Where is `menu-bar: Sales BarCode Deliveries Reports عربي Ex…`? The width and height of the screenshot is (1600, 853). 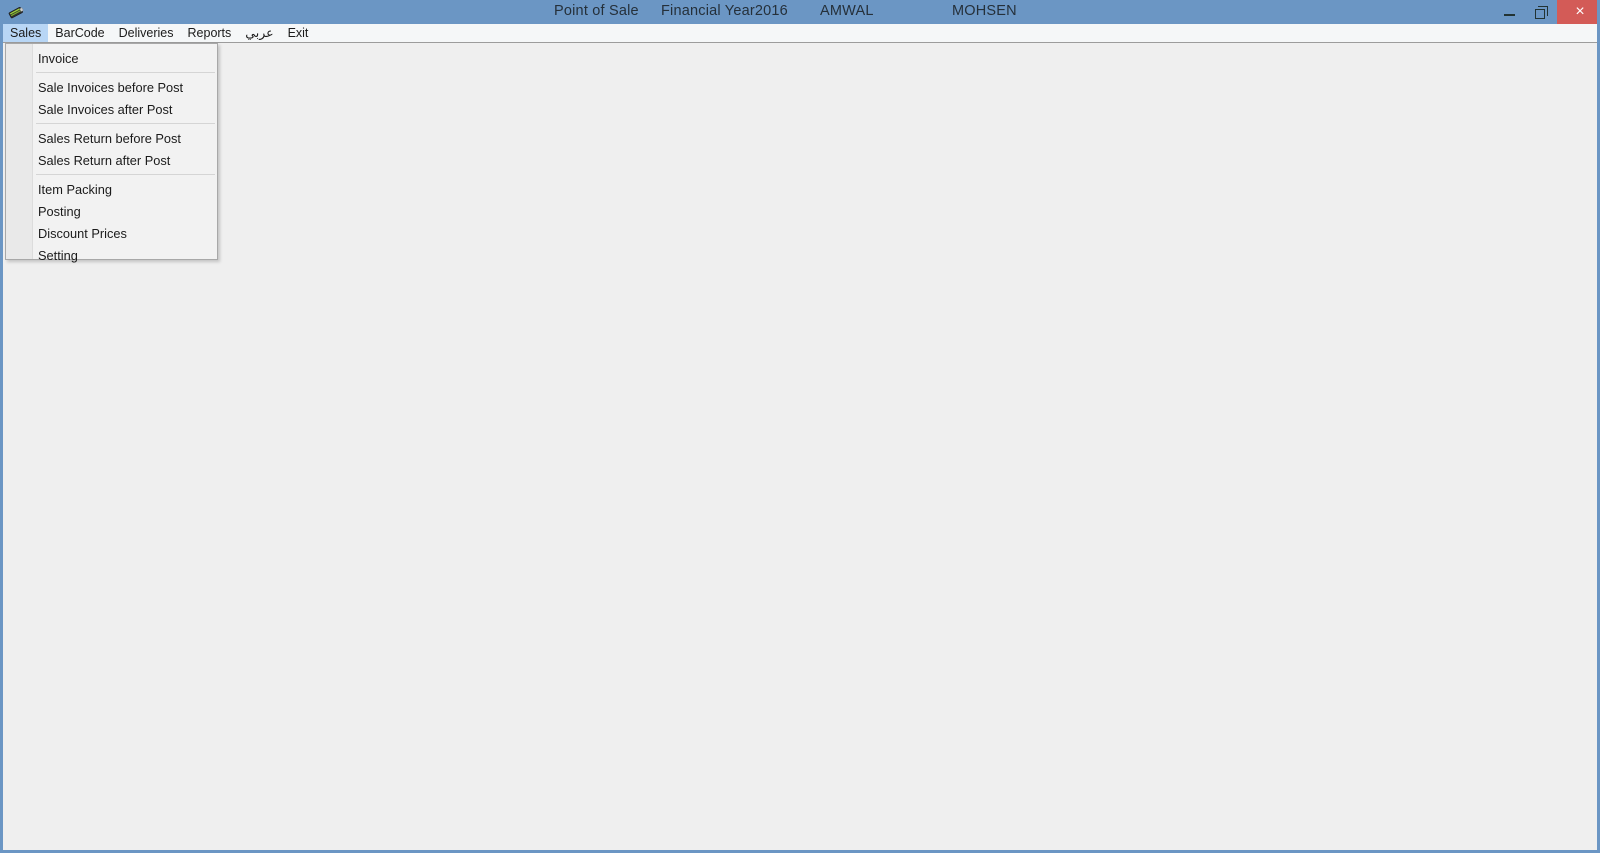 menu-bar: Sales BarCode Deliveries Reports عربي Ex… is located at coordinates (800, 33).